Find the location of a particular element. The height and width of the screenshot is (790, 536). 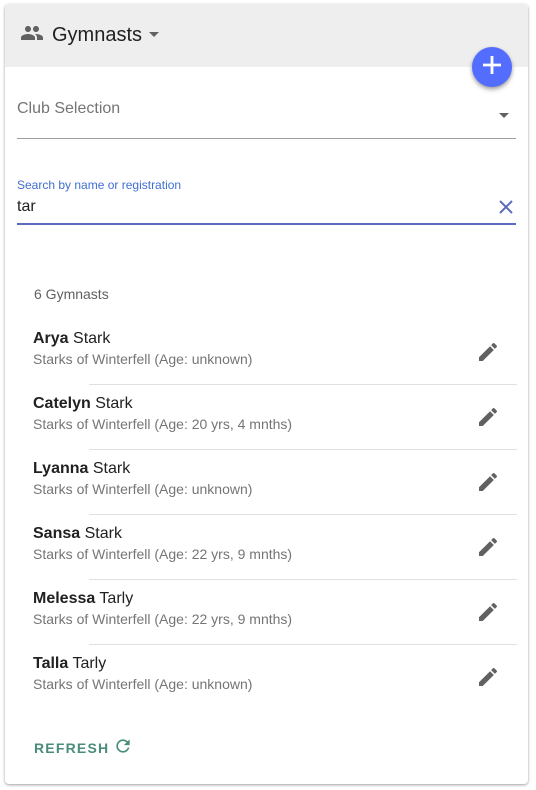

refresh-label: REFRESH is located at coordinates (72, 748).